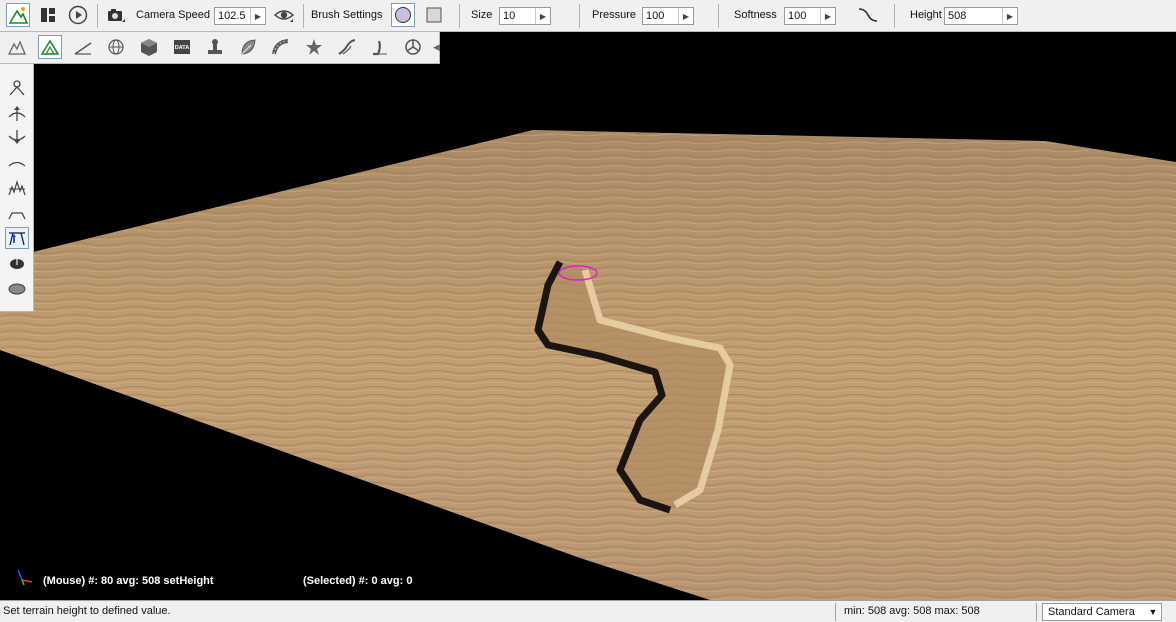  What do you see at coordinates (434, 15) in the screenshot?
I see `brush-square-icon` at bounding box center [434, 15].